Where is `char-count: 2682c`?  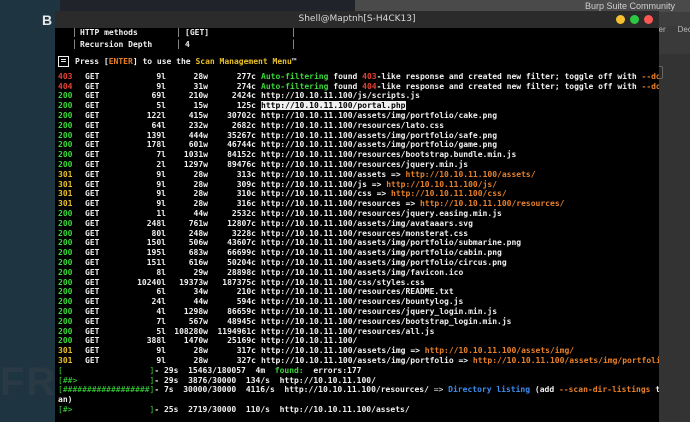 char-count: 2682c is located at coordinates (243, 125).